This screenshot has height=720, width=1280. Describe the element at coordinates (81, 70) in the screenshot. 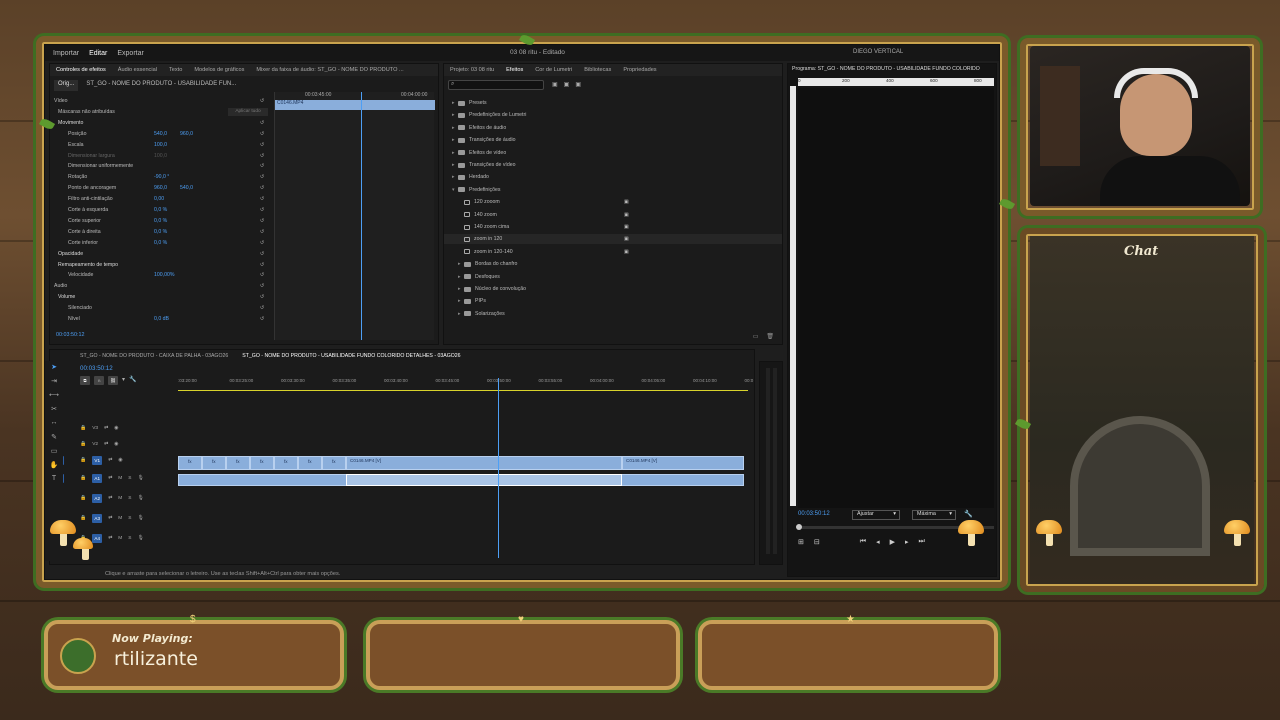

I see `ec-tab: Controles de efeitos` at that location.